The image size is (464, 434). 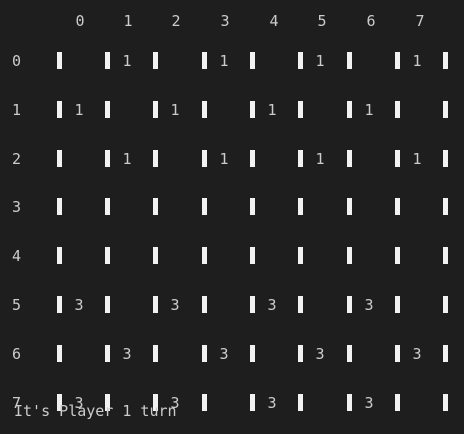 I want to click on turn-status: It's Player 1 turn, so click(x=95, y=411).